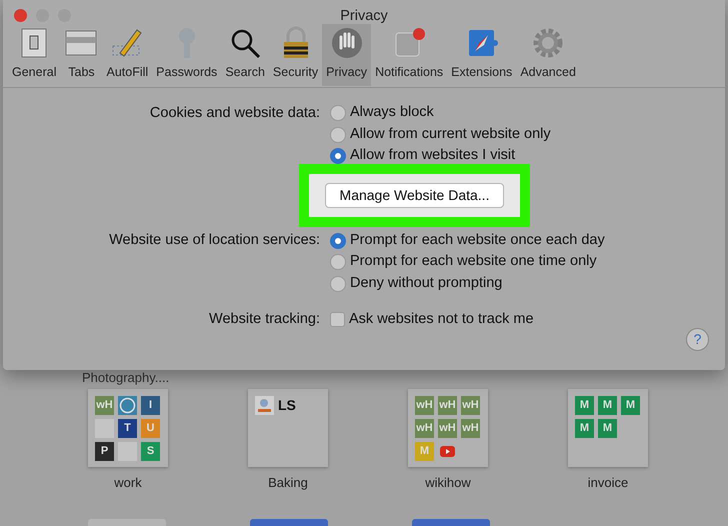 This screenshot has width=728, height=526. What do you see at coordinates (187, 55) in the screenshot?
I see `toolbar-tab: Passwords` at bounding box center [187, 55].